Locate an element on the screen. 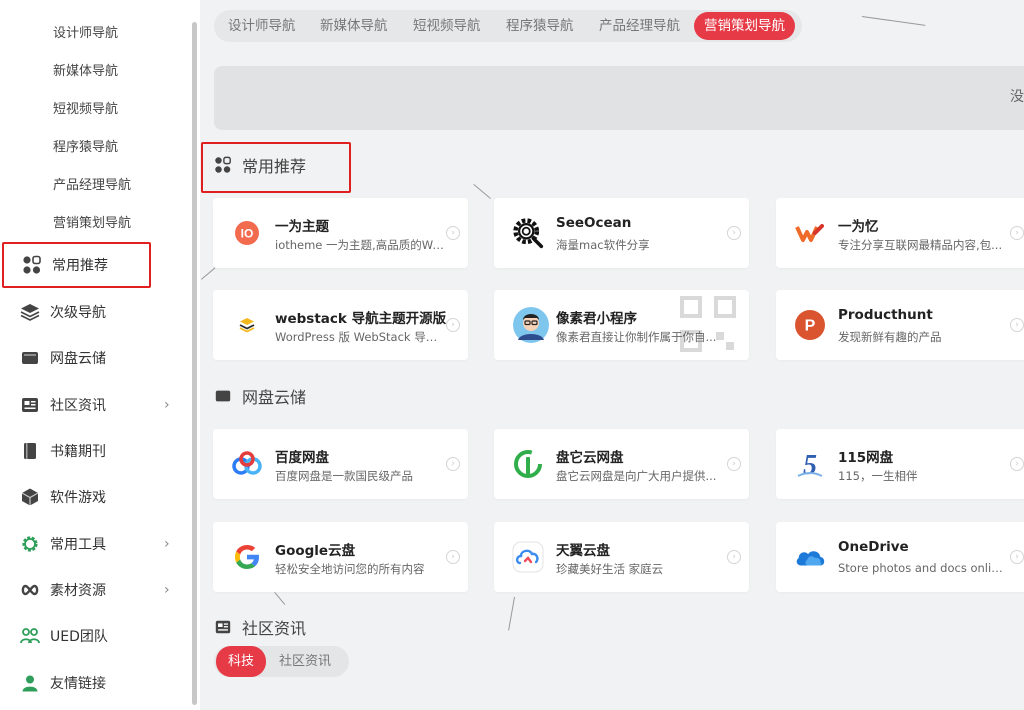 The image size is (1024, 710). card-title: 像素君小程序 is located at coordinates (596, 319).